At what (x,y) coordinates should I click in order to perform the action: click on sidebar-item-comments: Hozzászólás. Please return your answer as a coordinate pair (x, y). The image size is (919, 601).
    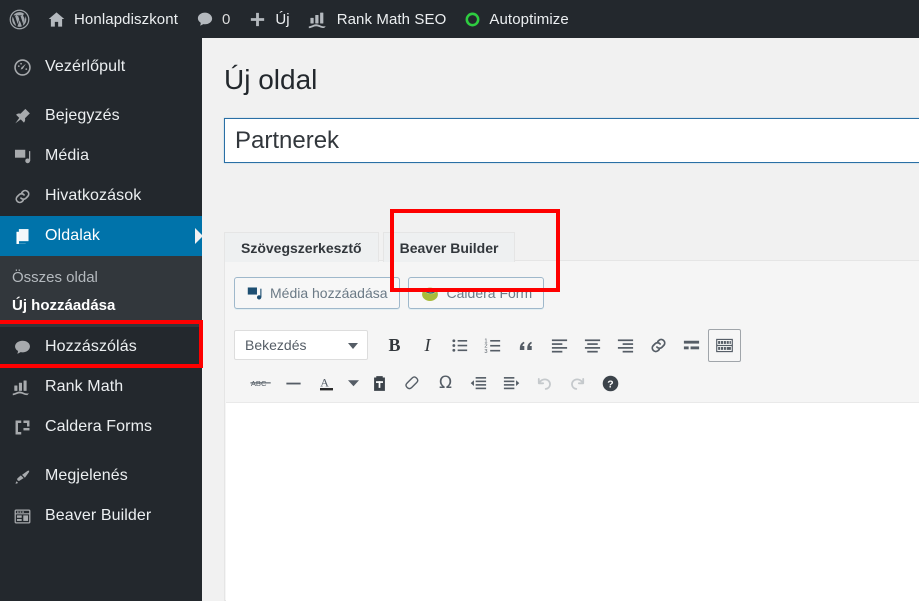
    Looking at the image, I should click on (101, 347).